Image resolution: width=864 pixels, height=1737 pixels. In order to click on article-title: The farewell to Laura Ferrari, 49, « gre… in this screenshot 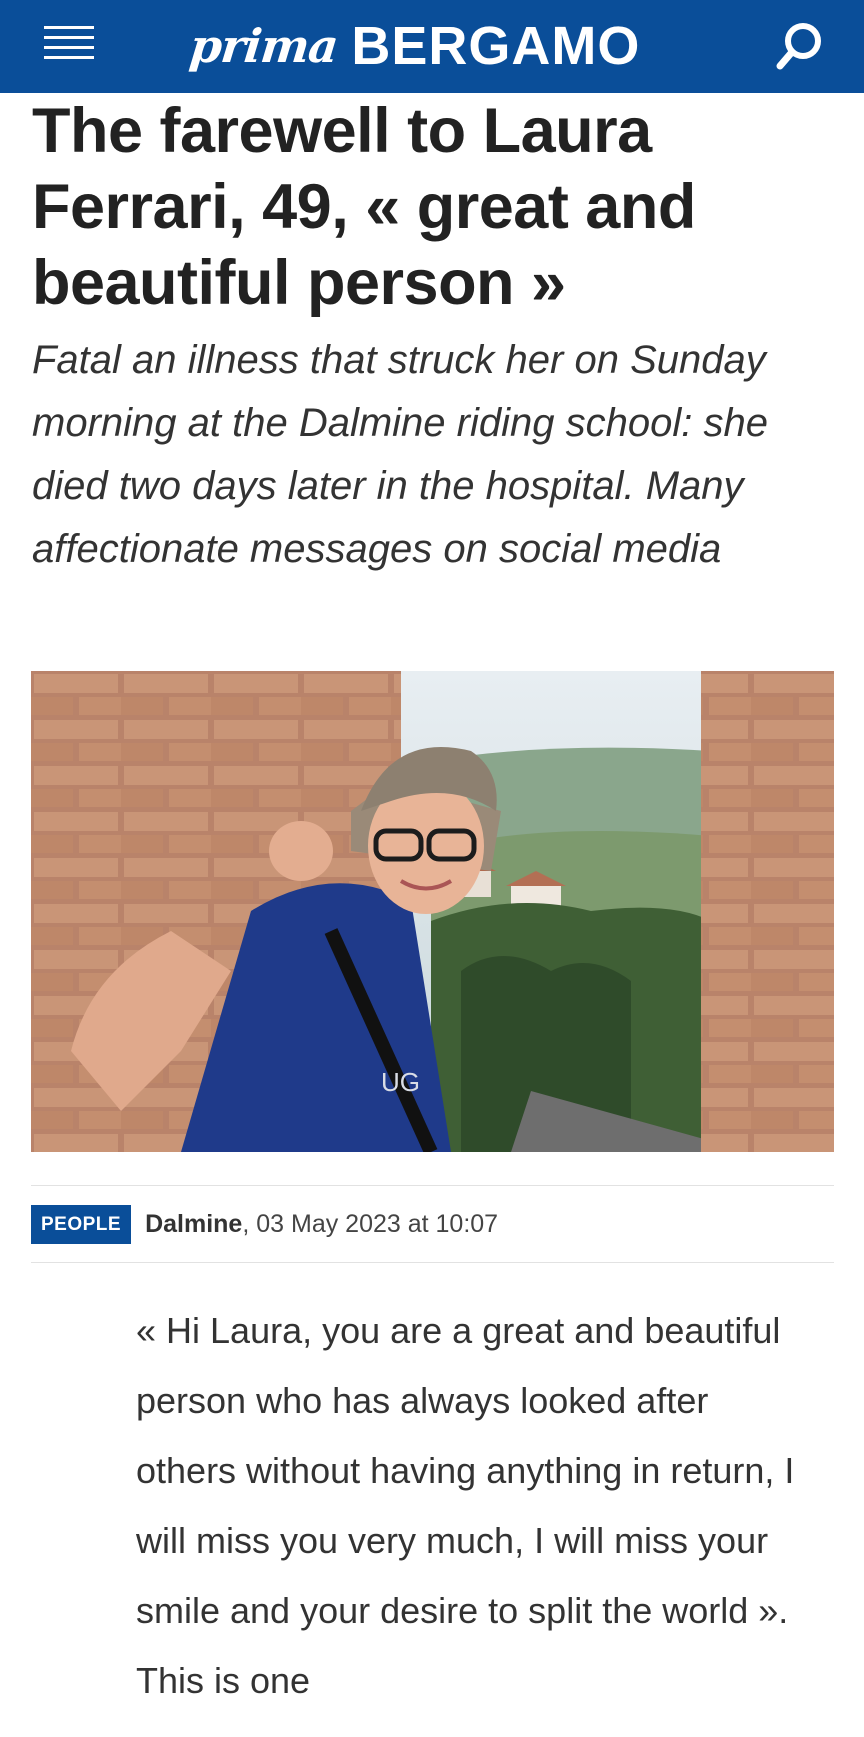, I will do `click(364, 207)`.